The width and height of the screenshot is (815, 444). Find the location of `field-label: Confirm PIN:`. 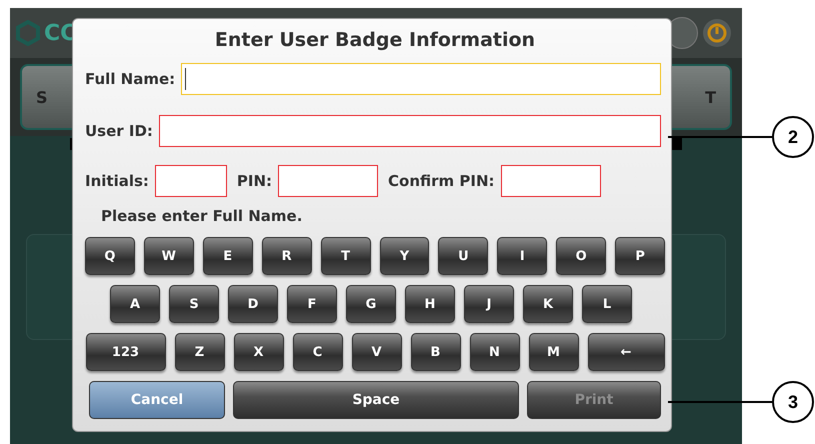

field-label: Confirm PIN: is located at coordinates (441, 181).